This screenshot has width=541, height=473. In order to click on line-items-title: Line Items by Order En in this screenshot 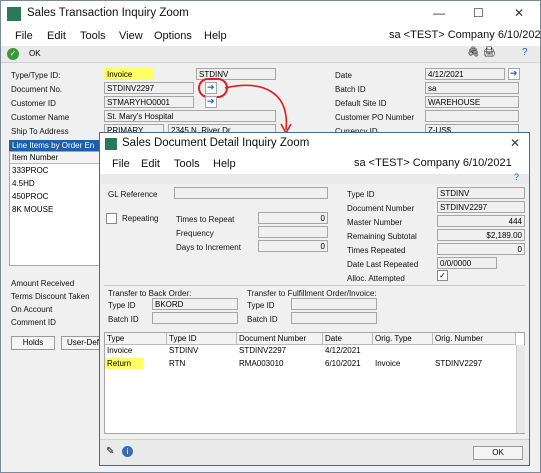, I will do `click(53, 145)`.